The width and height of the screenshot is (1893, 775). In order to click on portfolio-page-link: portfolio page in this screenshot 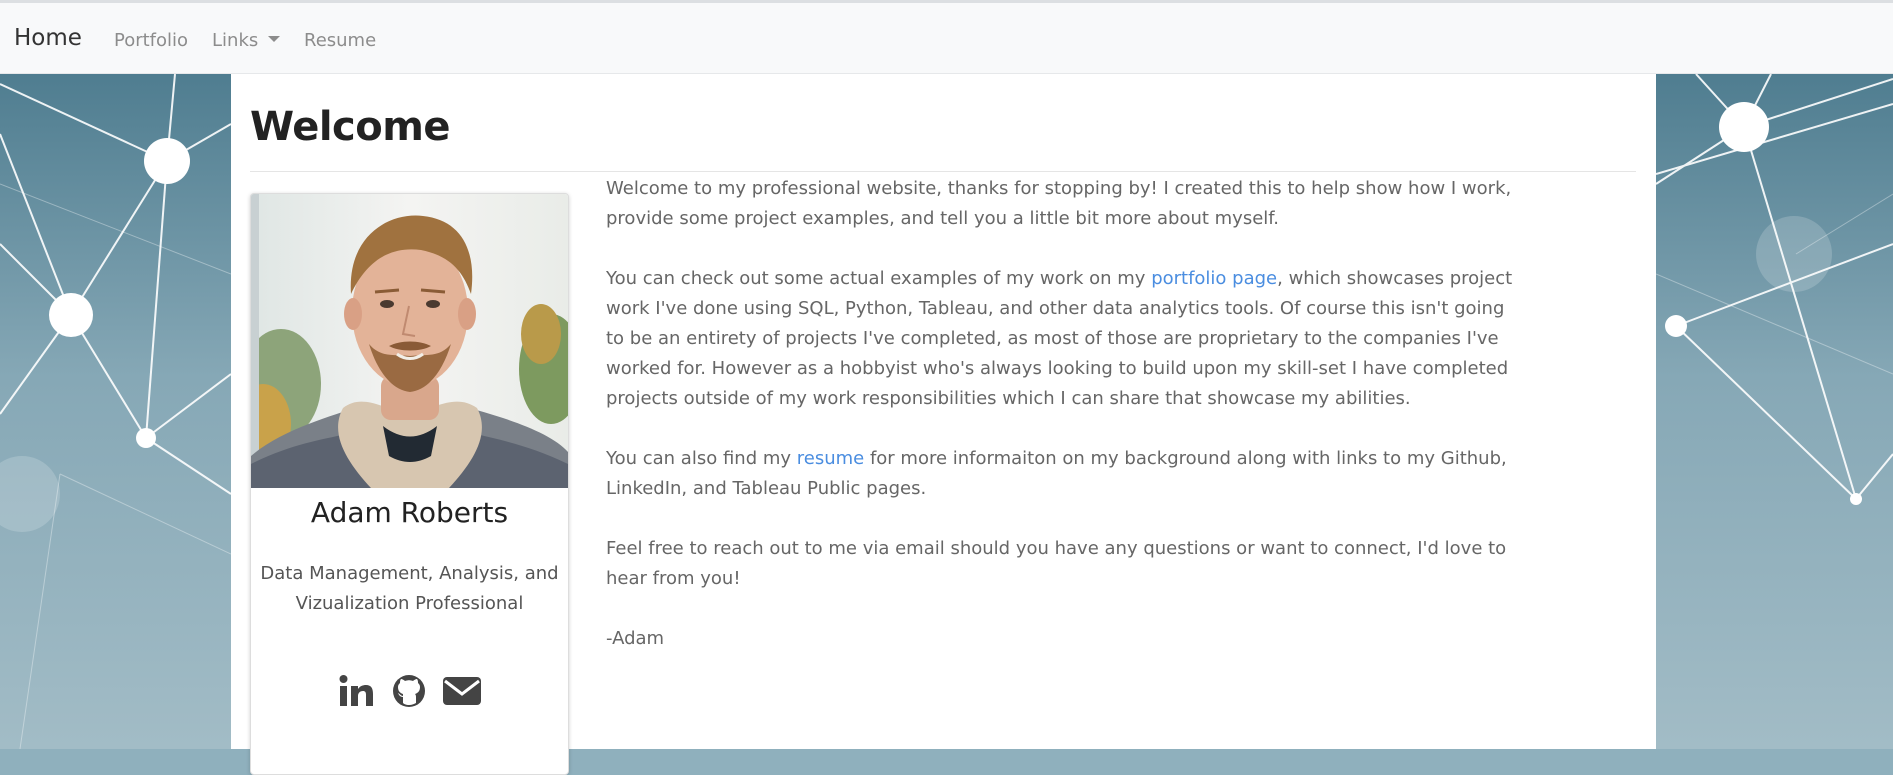, I will do `click(1214, 278)`.